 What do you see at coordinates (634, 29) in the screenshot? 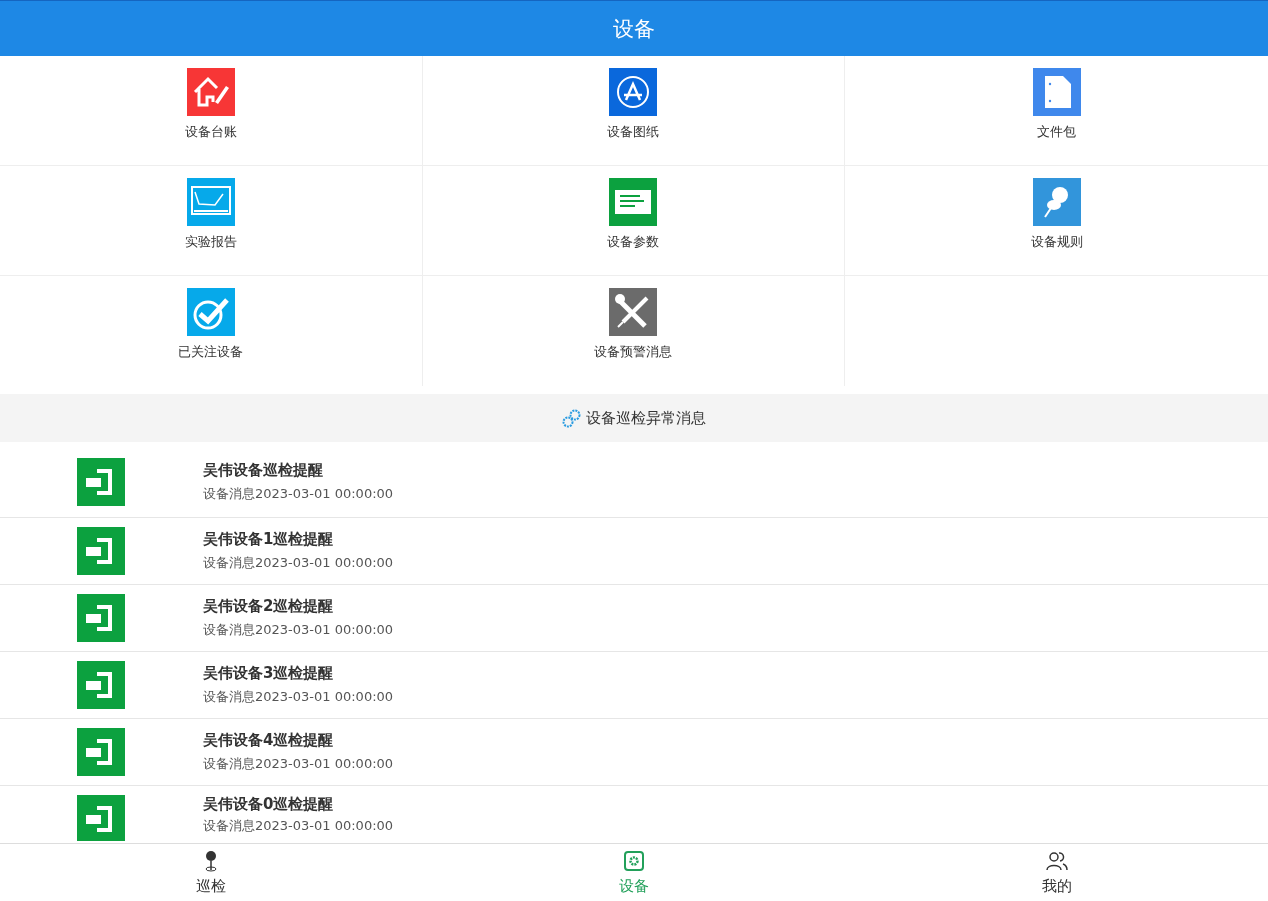
I see `page-title: 设备` at bounding box center [634, 29].